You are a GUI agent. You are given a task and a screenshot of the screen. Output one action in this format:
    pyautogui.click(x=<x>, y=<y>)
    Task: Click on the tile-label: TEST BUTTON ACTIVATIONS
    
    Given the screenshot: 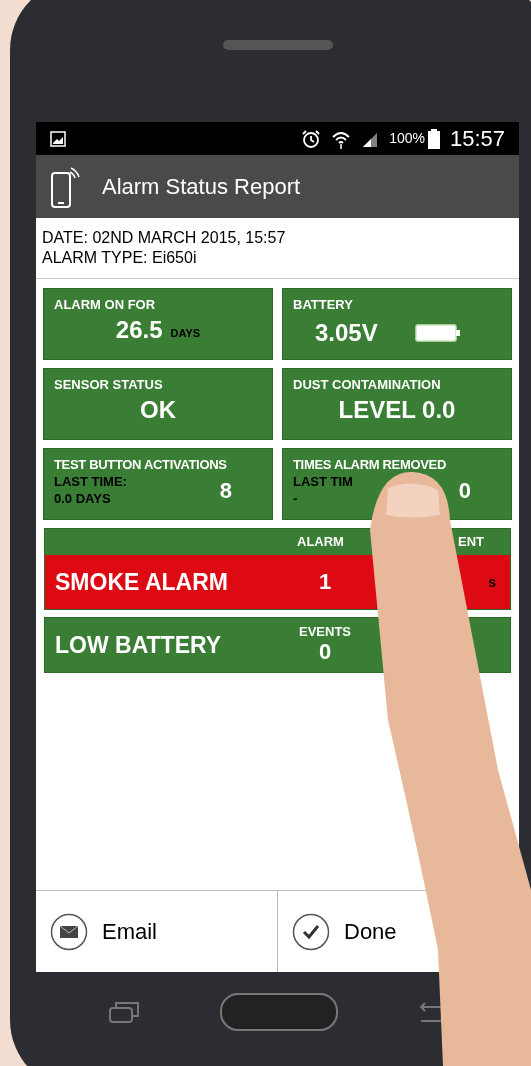 What is the action you would take?
    pyautogui.click(x=141, y=465)
    